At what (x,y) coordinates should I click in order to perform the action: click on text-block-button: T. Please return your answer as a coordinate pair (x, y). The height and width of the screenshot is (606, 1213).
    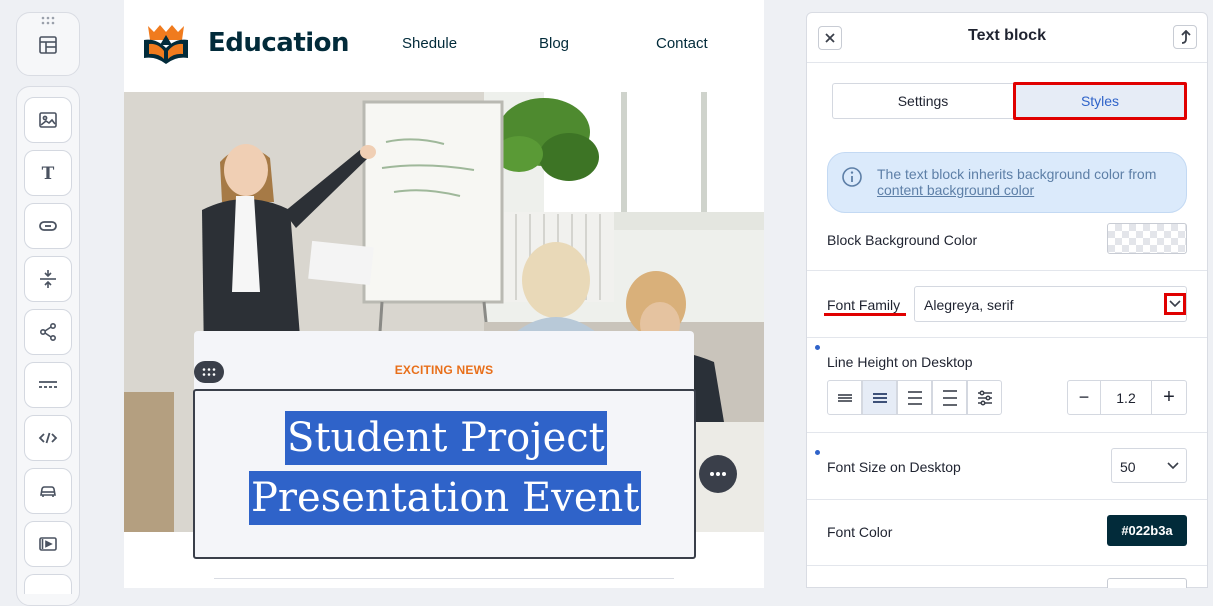
    Looking at the image, I should click on (48, 173).